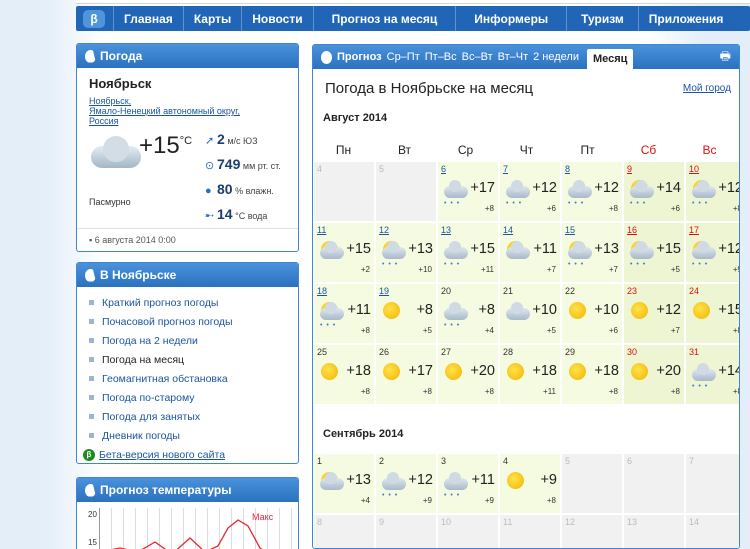 The height and width of the screenshot is (549, 750). Describe the element at coordinates (193, 359) in the screenshot. I see `link-month-current: Погода на месяц` at that location.